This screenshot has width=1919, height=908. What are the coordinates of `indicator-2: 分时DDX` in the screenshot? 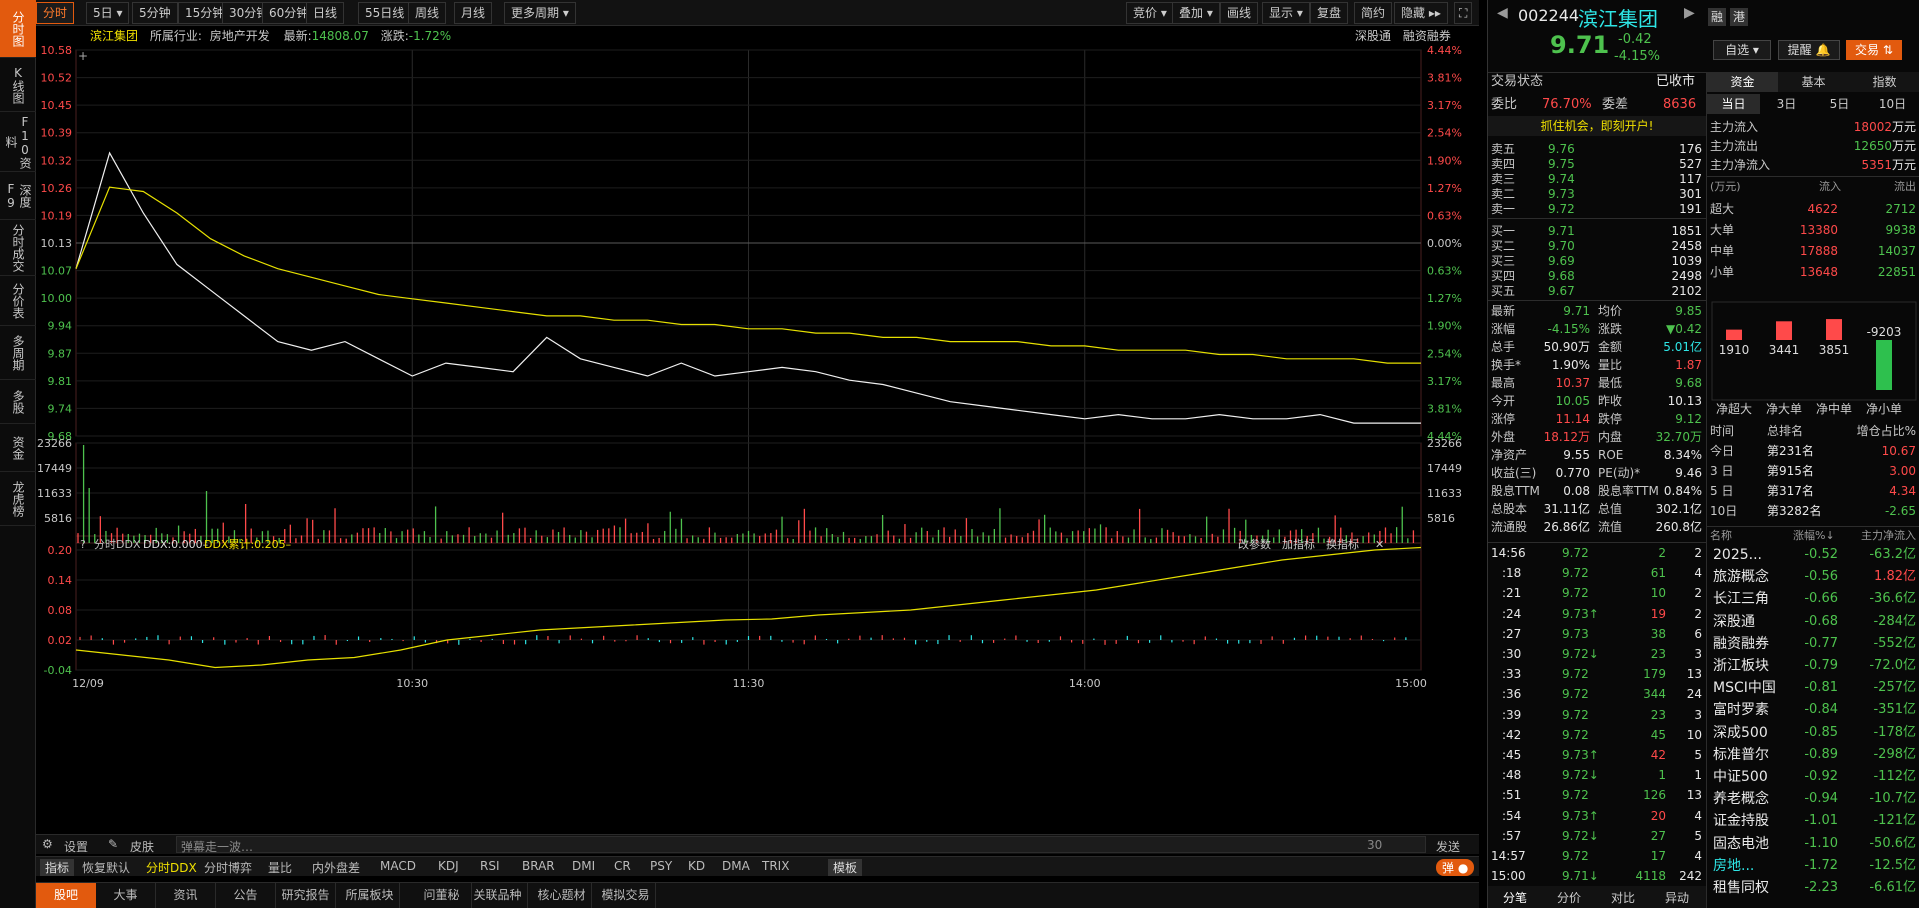 It's located at (171, 867).